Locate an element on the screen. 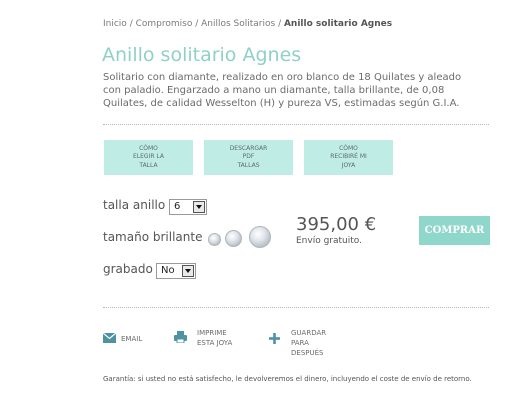 The height and width of the screenshot is (400, 511). ring-size-value: 6 is located at coordinates (177, 206).